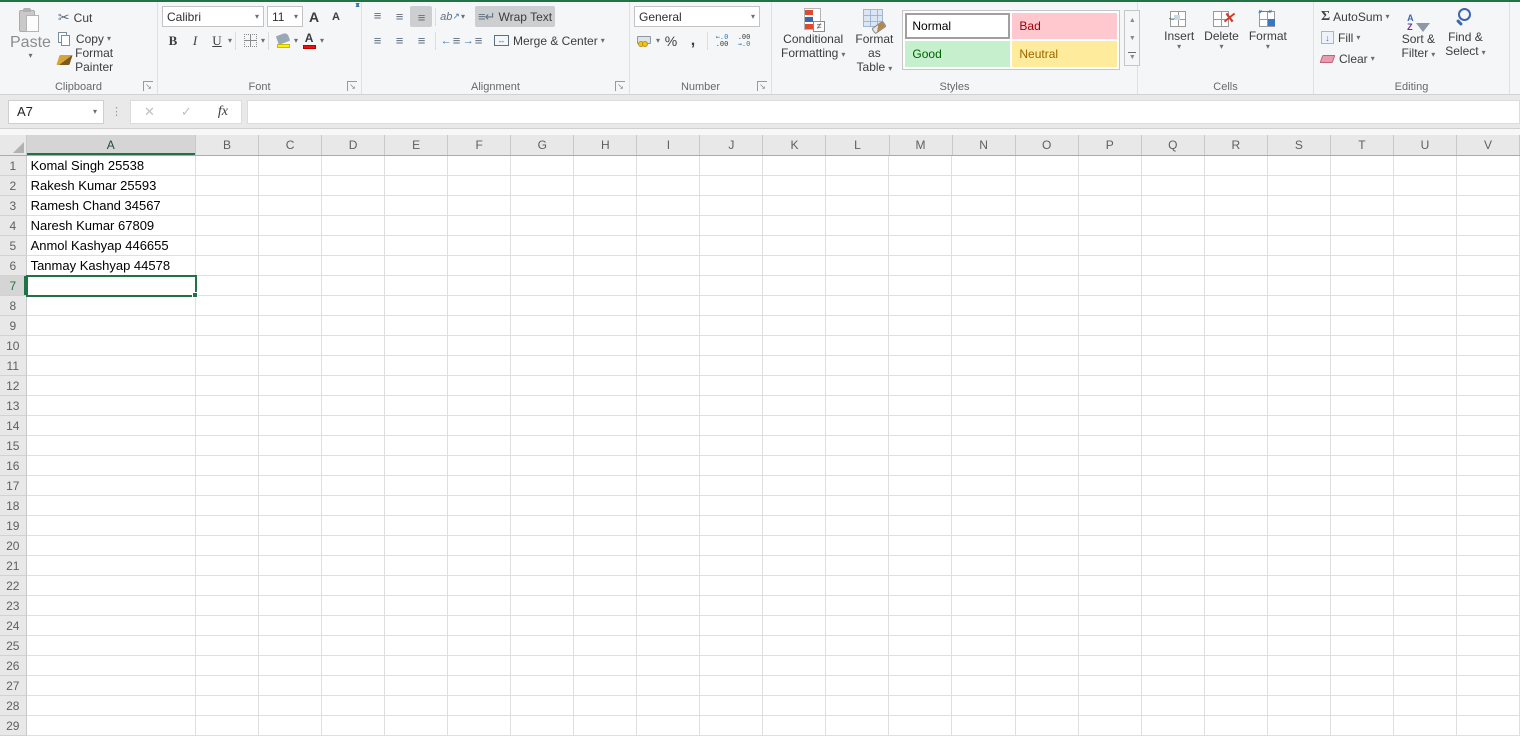 The image size is (1520, 738). I want to click on cell-N22, so click(984, 586).